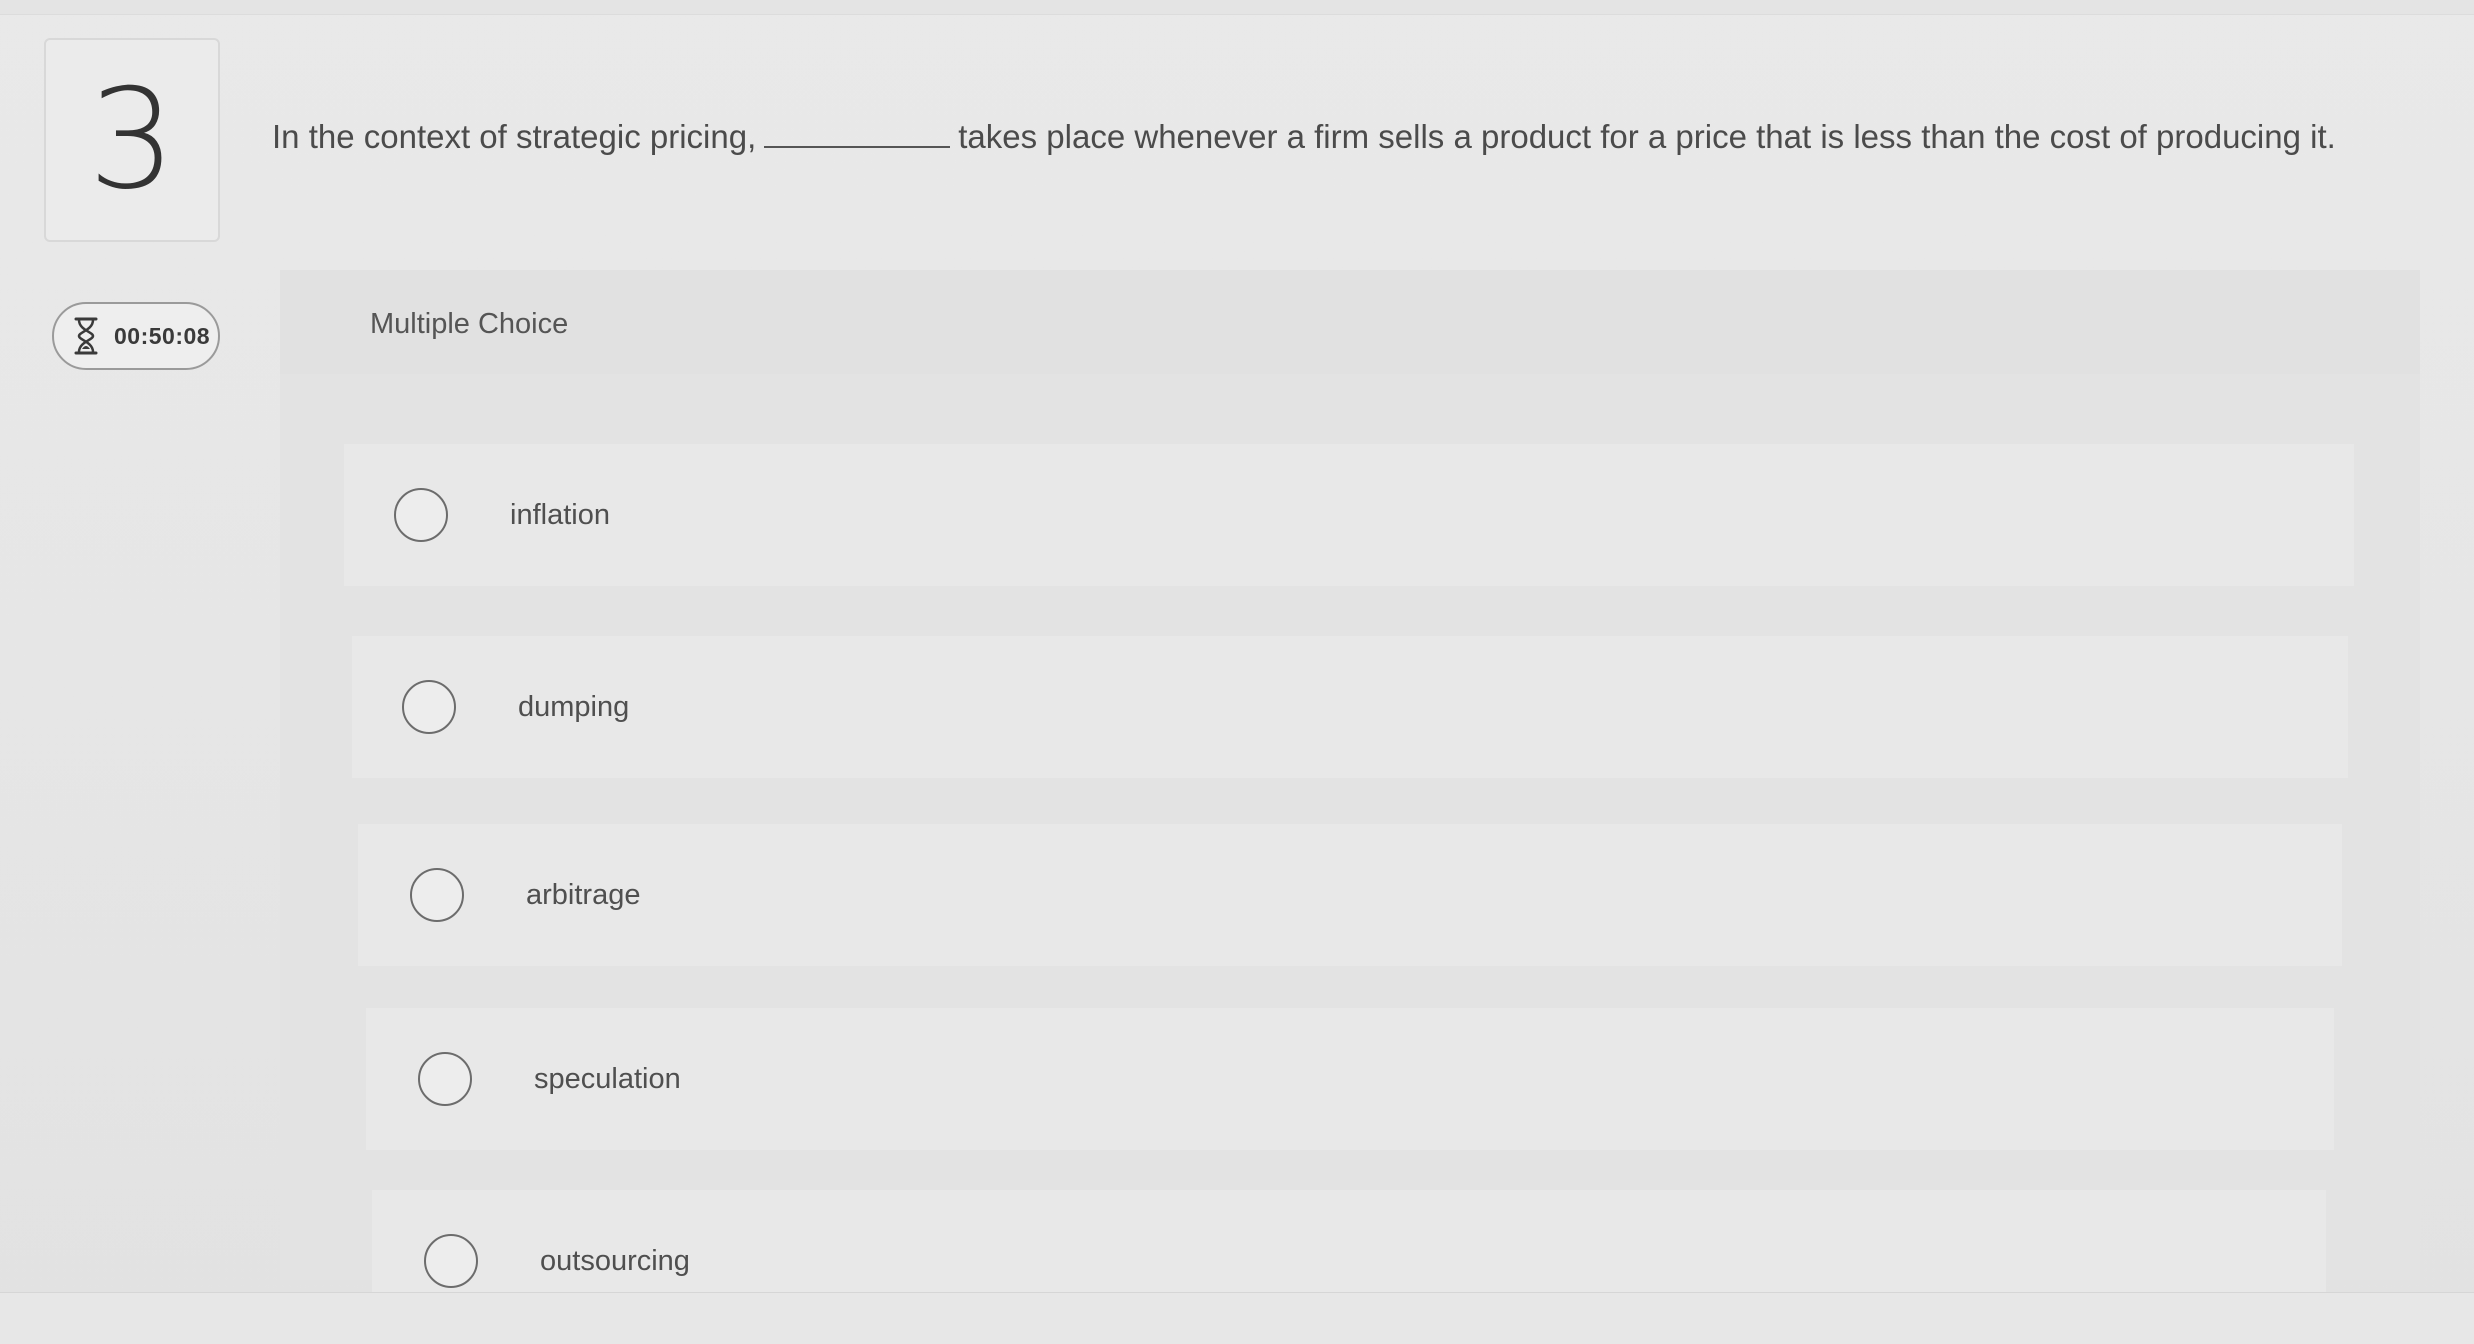  What do you see at coordinates (1350, 707) in the screenshot?
I see `option-dumping: dumping` at bounding box center [1350, 707].